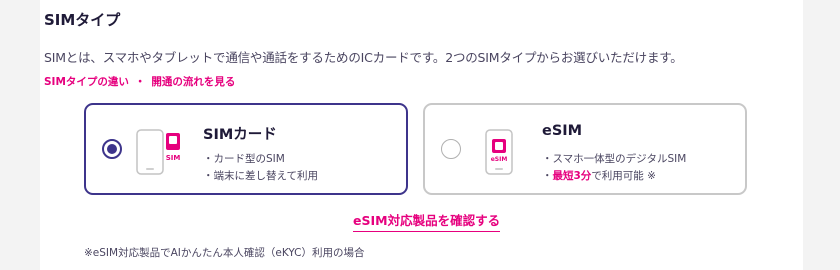 Image resolution: width=840 pixels, height=270 pixels. I want to click on esim-chip-label: eSIM, so click(499, 159).